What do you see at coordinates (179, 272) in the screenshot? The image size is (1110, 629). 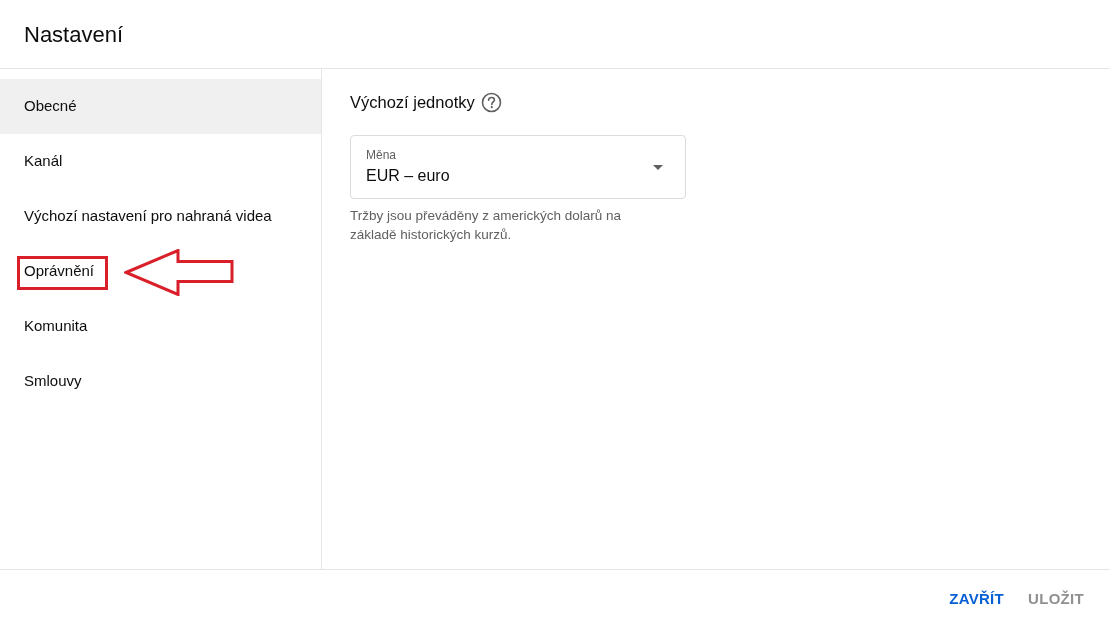 I see `arrow-icon` at bounding box center [179, 272].